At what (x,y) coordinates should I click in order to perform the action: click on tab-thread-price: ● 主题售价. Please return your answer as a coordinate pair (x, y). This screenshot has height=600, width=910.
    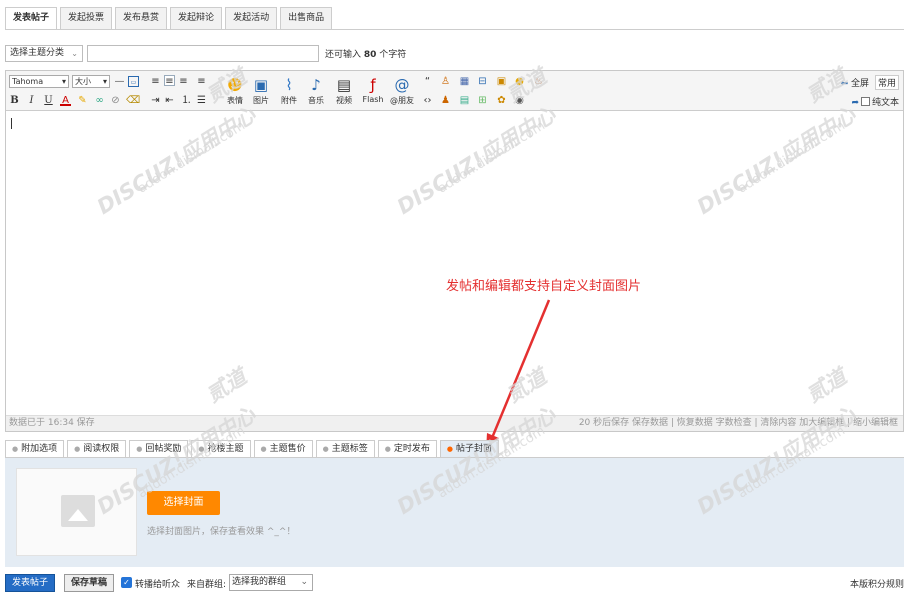
    Looking at the image, I should click on (283, 449).